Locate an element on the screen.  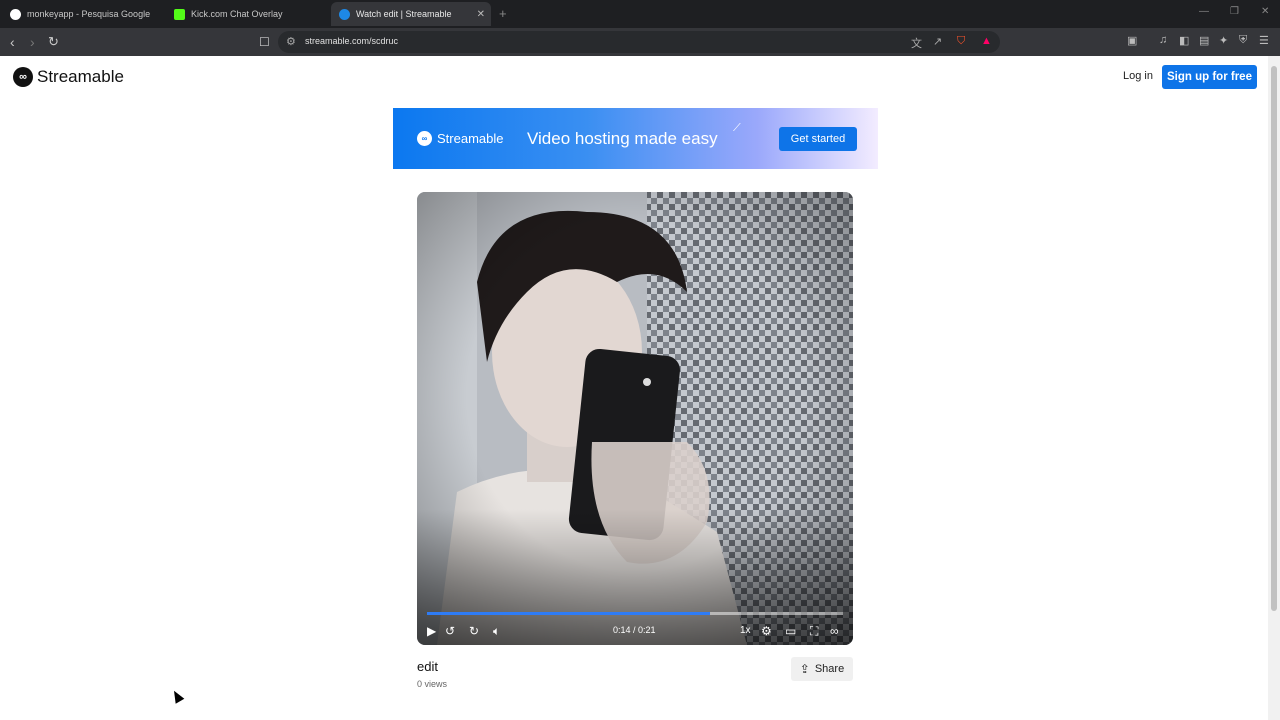
picture-in-picture-icon: ▭ is located at coordinates (790, 631).